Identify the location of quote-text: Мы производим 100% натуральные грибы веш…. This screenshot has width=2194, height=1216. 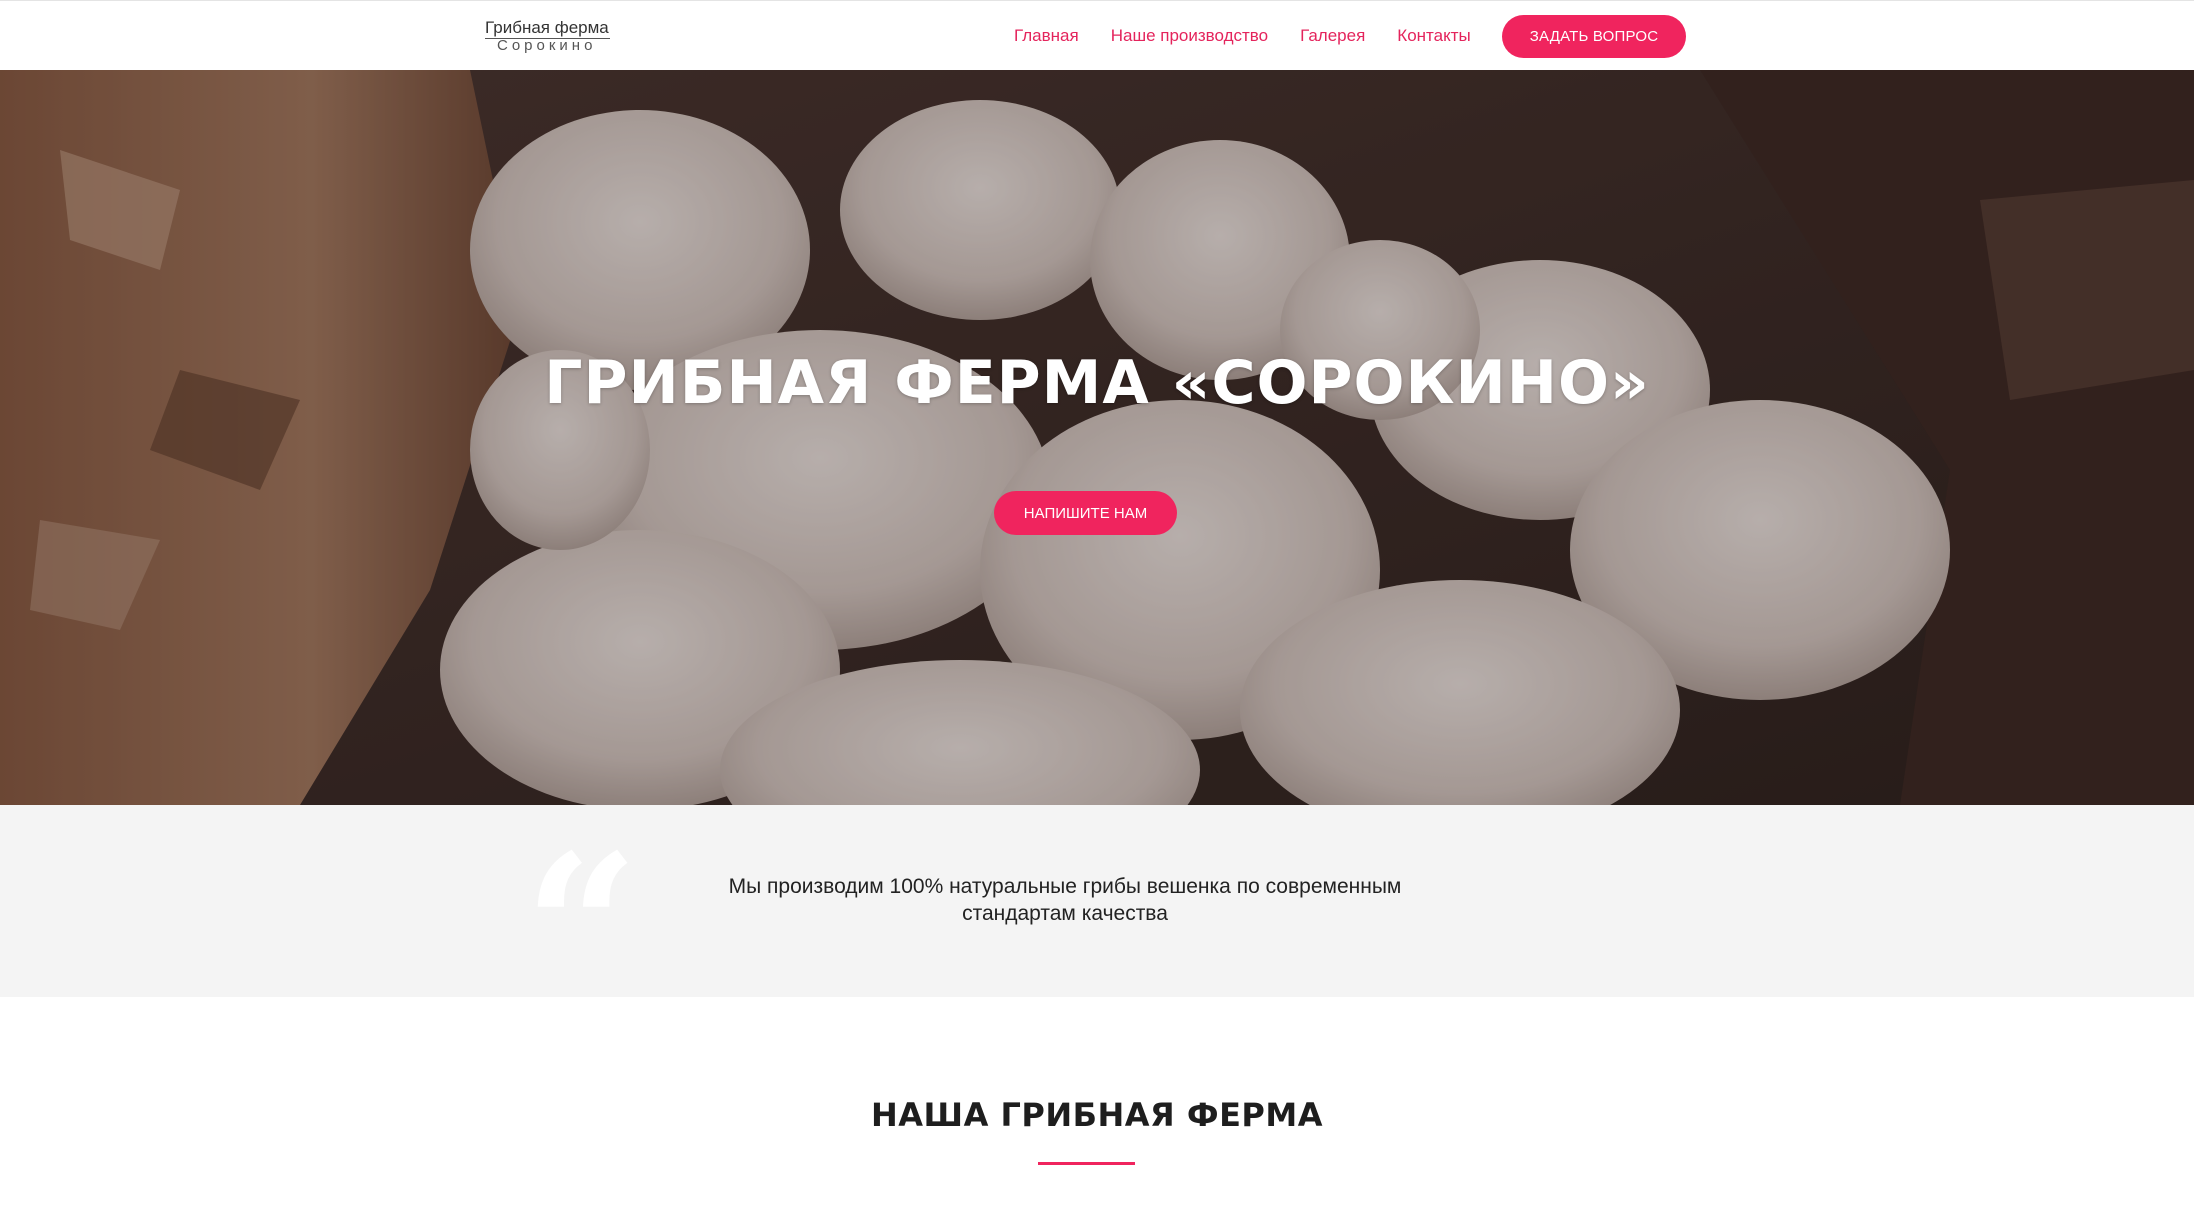
(1065, 900).